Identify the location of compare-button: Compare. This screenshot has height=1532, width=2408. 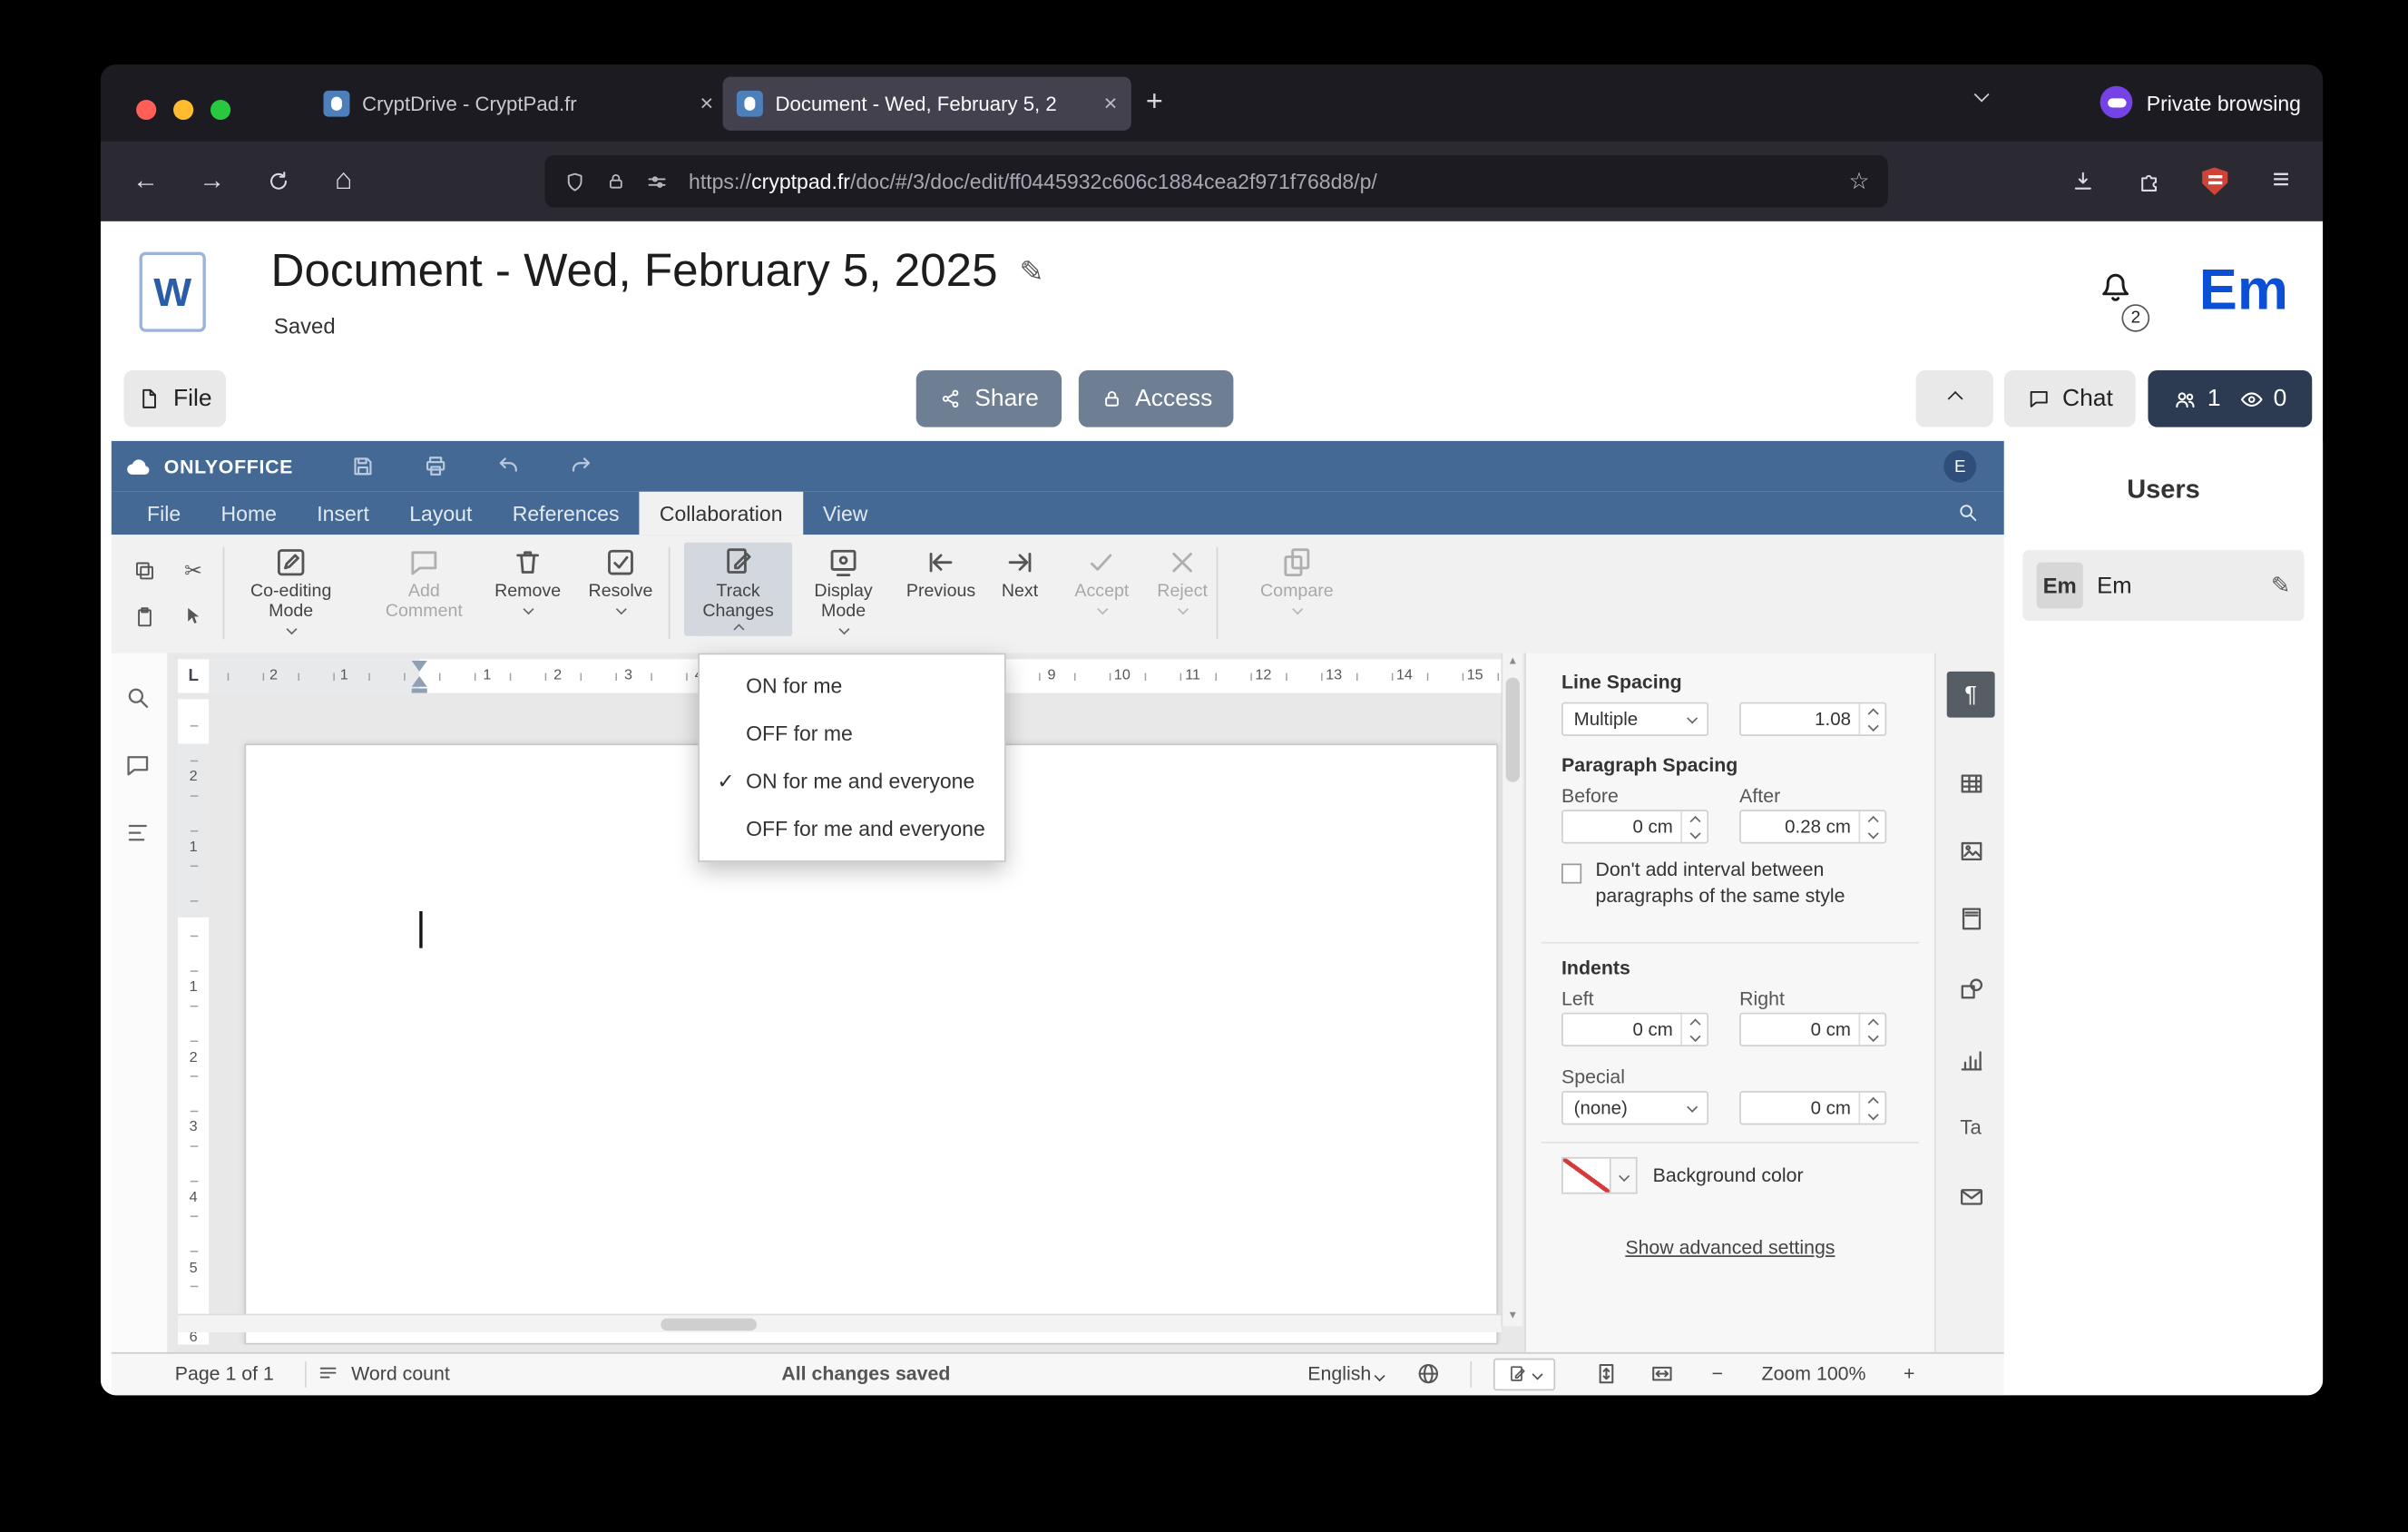
(1297, 579).